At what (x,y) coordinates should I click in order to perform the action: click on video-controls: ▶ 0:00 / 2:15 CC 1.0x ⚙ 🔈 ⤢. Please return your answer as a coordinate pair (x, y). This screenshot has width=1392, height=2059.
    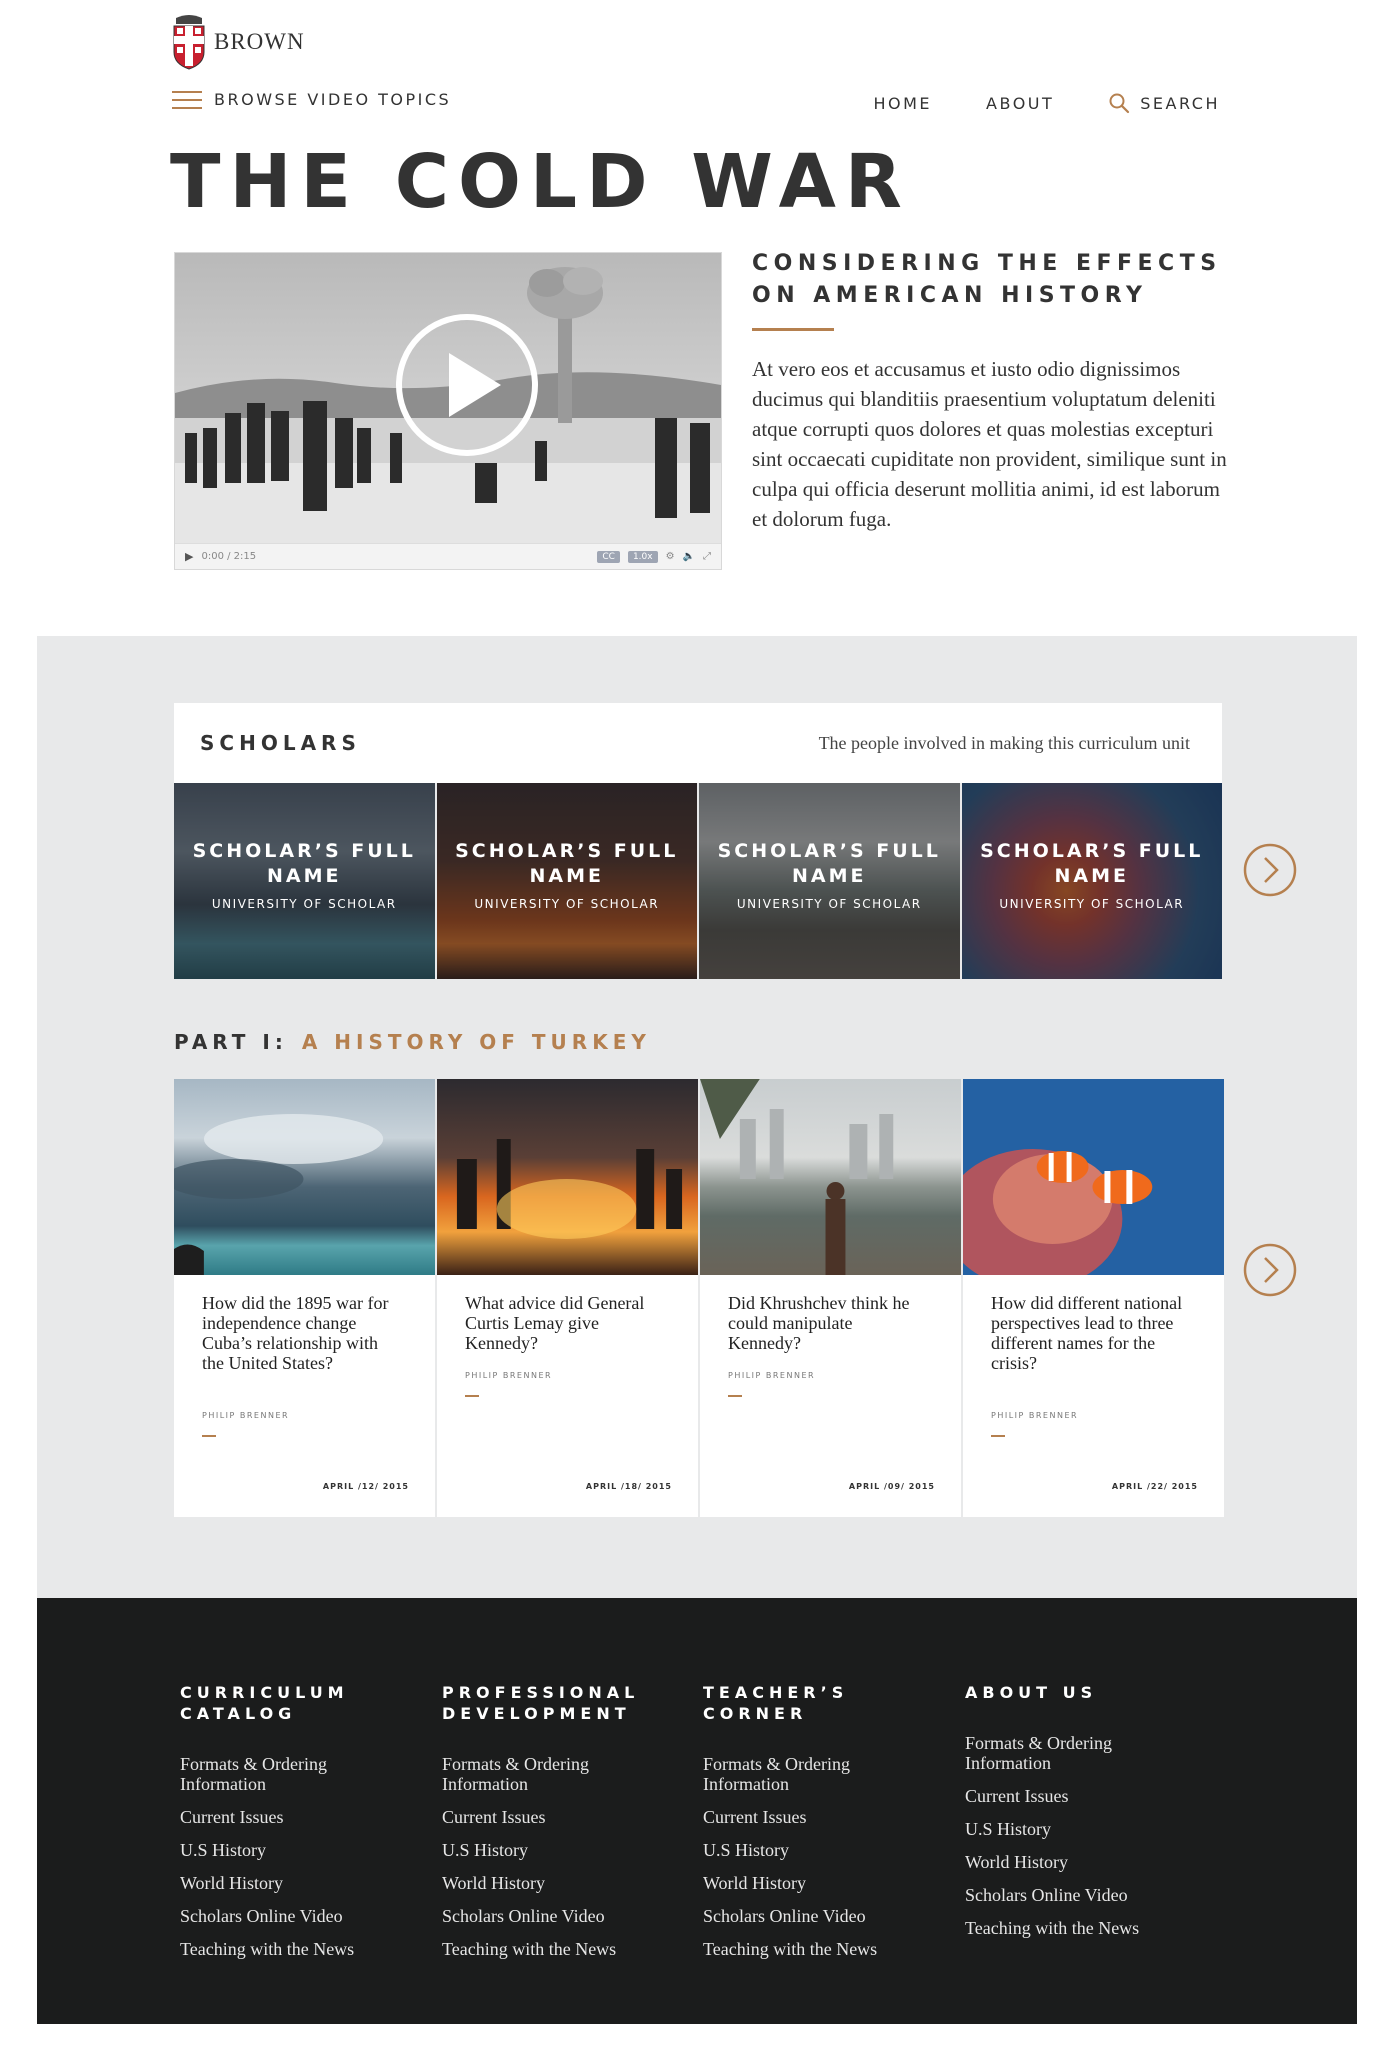
    Looking at the image, I should click on (448, 556).